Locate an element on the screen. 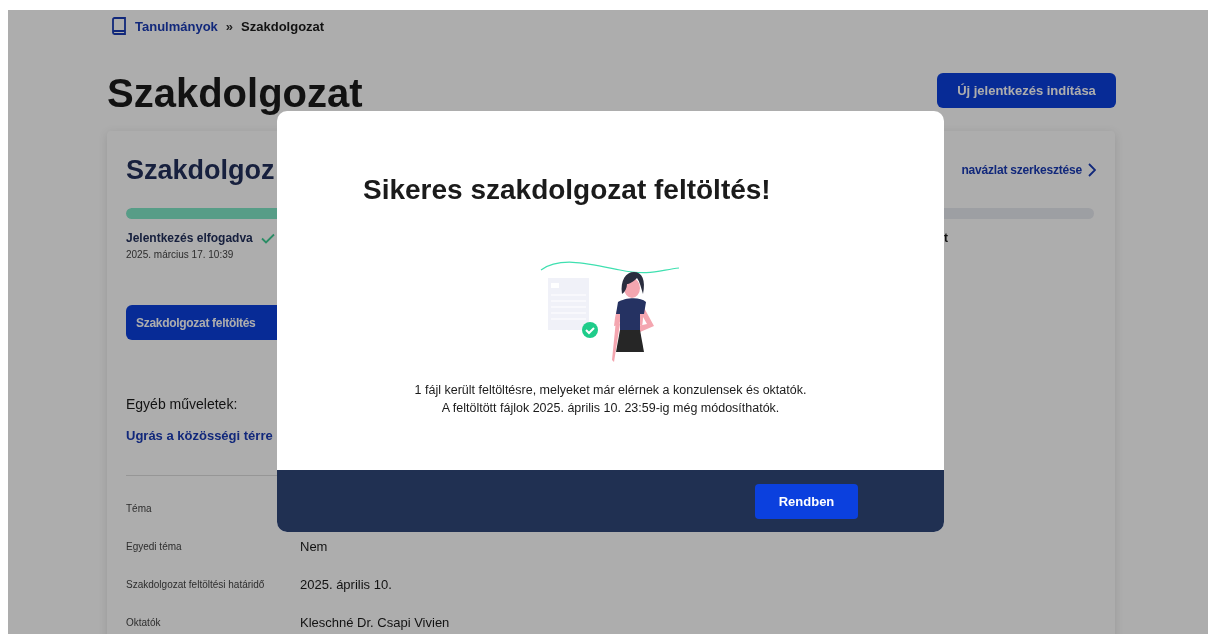  detail-label: Téma is located at coordinates (139, 508).